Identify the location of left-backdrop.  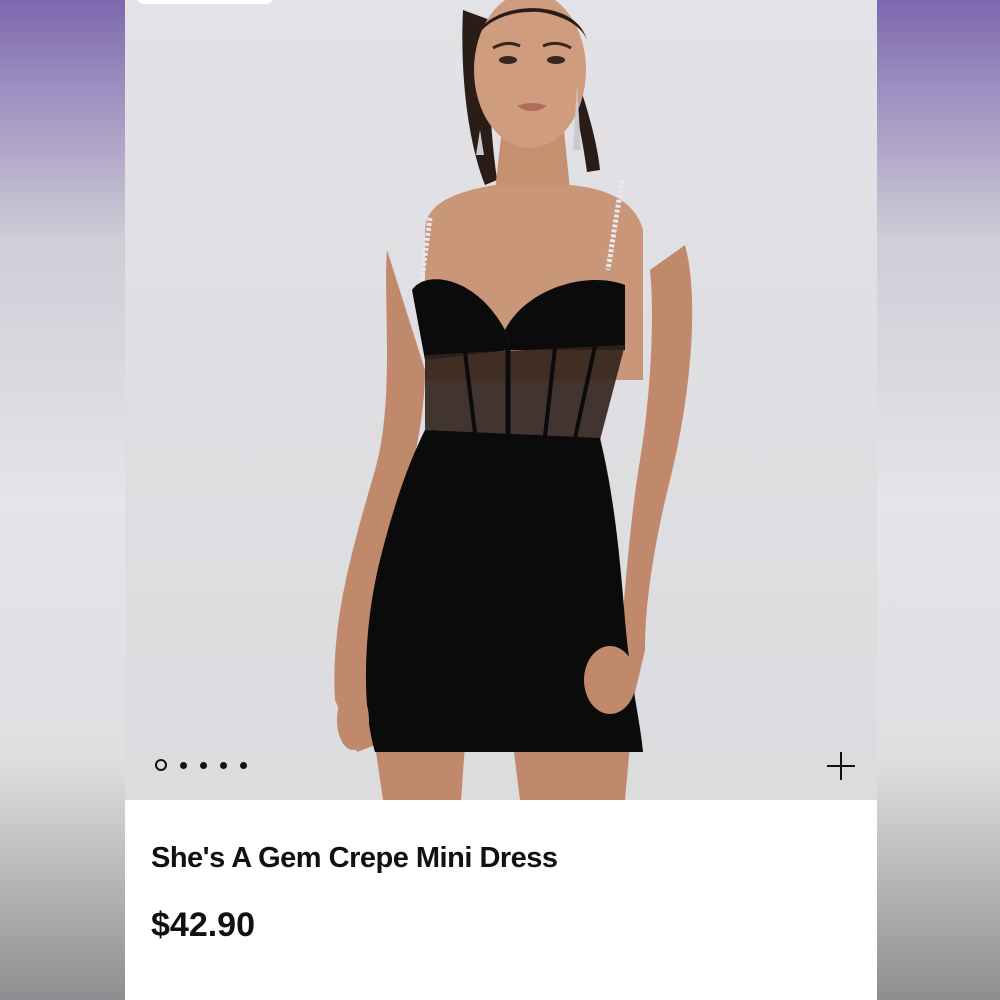
(62, 500).